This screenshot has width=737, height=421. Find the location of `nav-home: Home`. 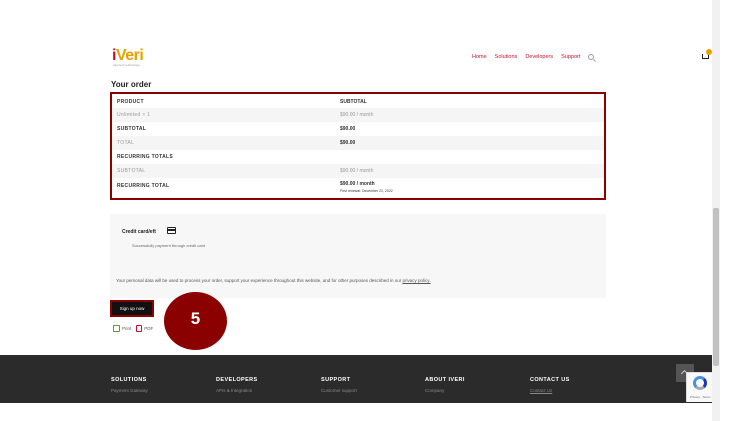

nav-home: Home is located at coordinates (479, 57).